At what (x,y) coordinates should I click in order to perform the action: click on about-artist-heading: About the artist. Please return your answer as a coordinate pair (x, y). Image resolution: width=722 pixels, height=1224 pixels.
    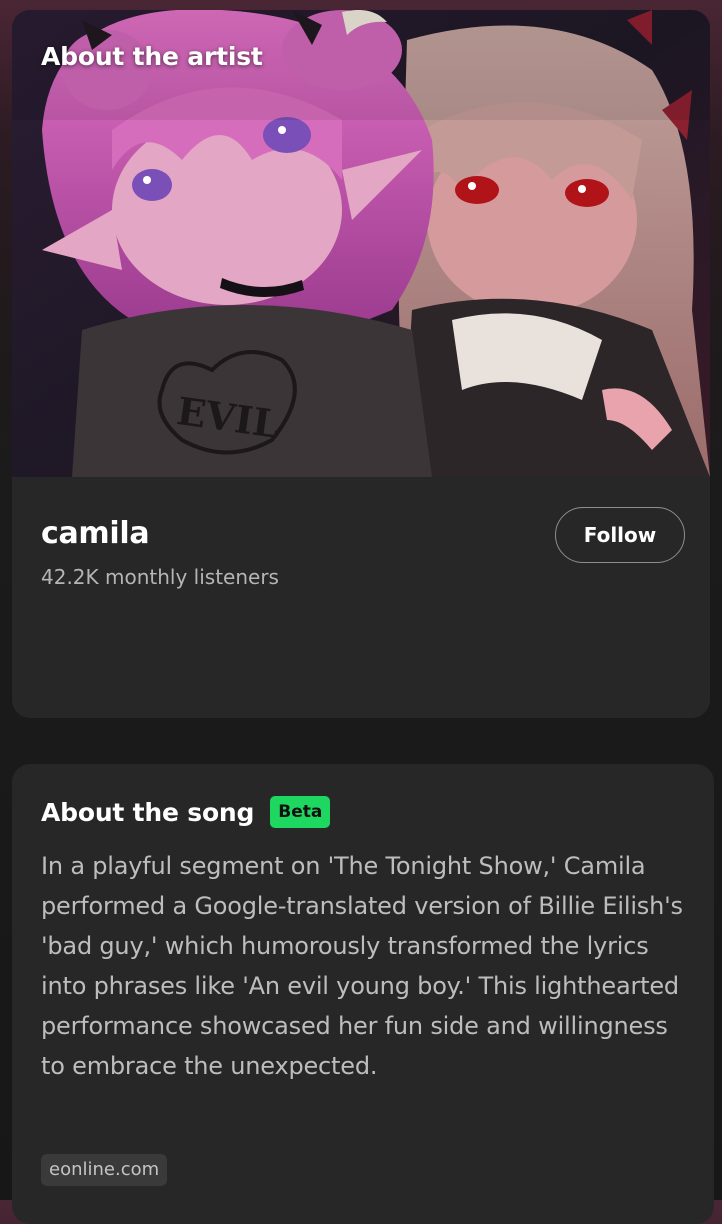
    Looking at the image, I should click on (152, 56).